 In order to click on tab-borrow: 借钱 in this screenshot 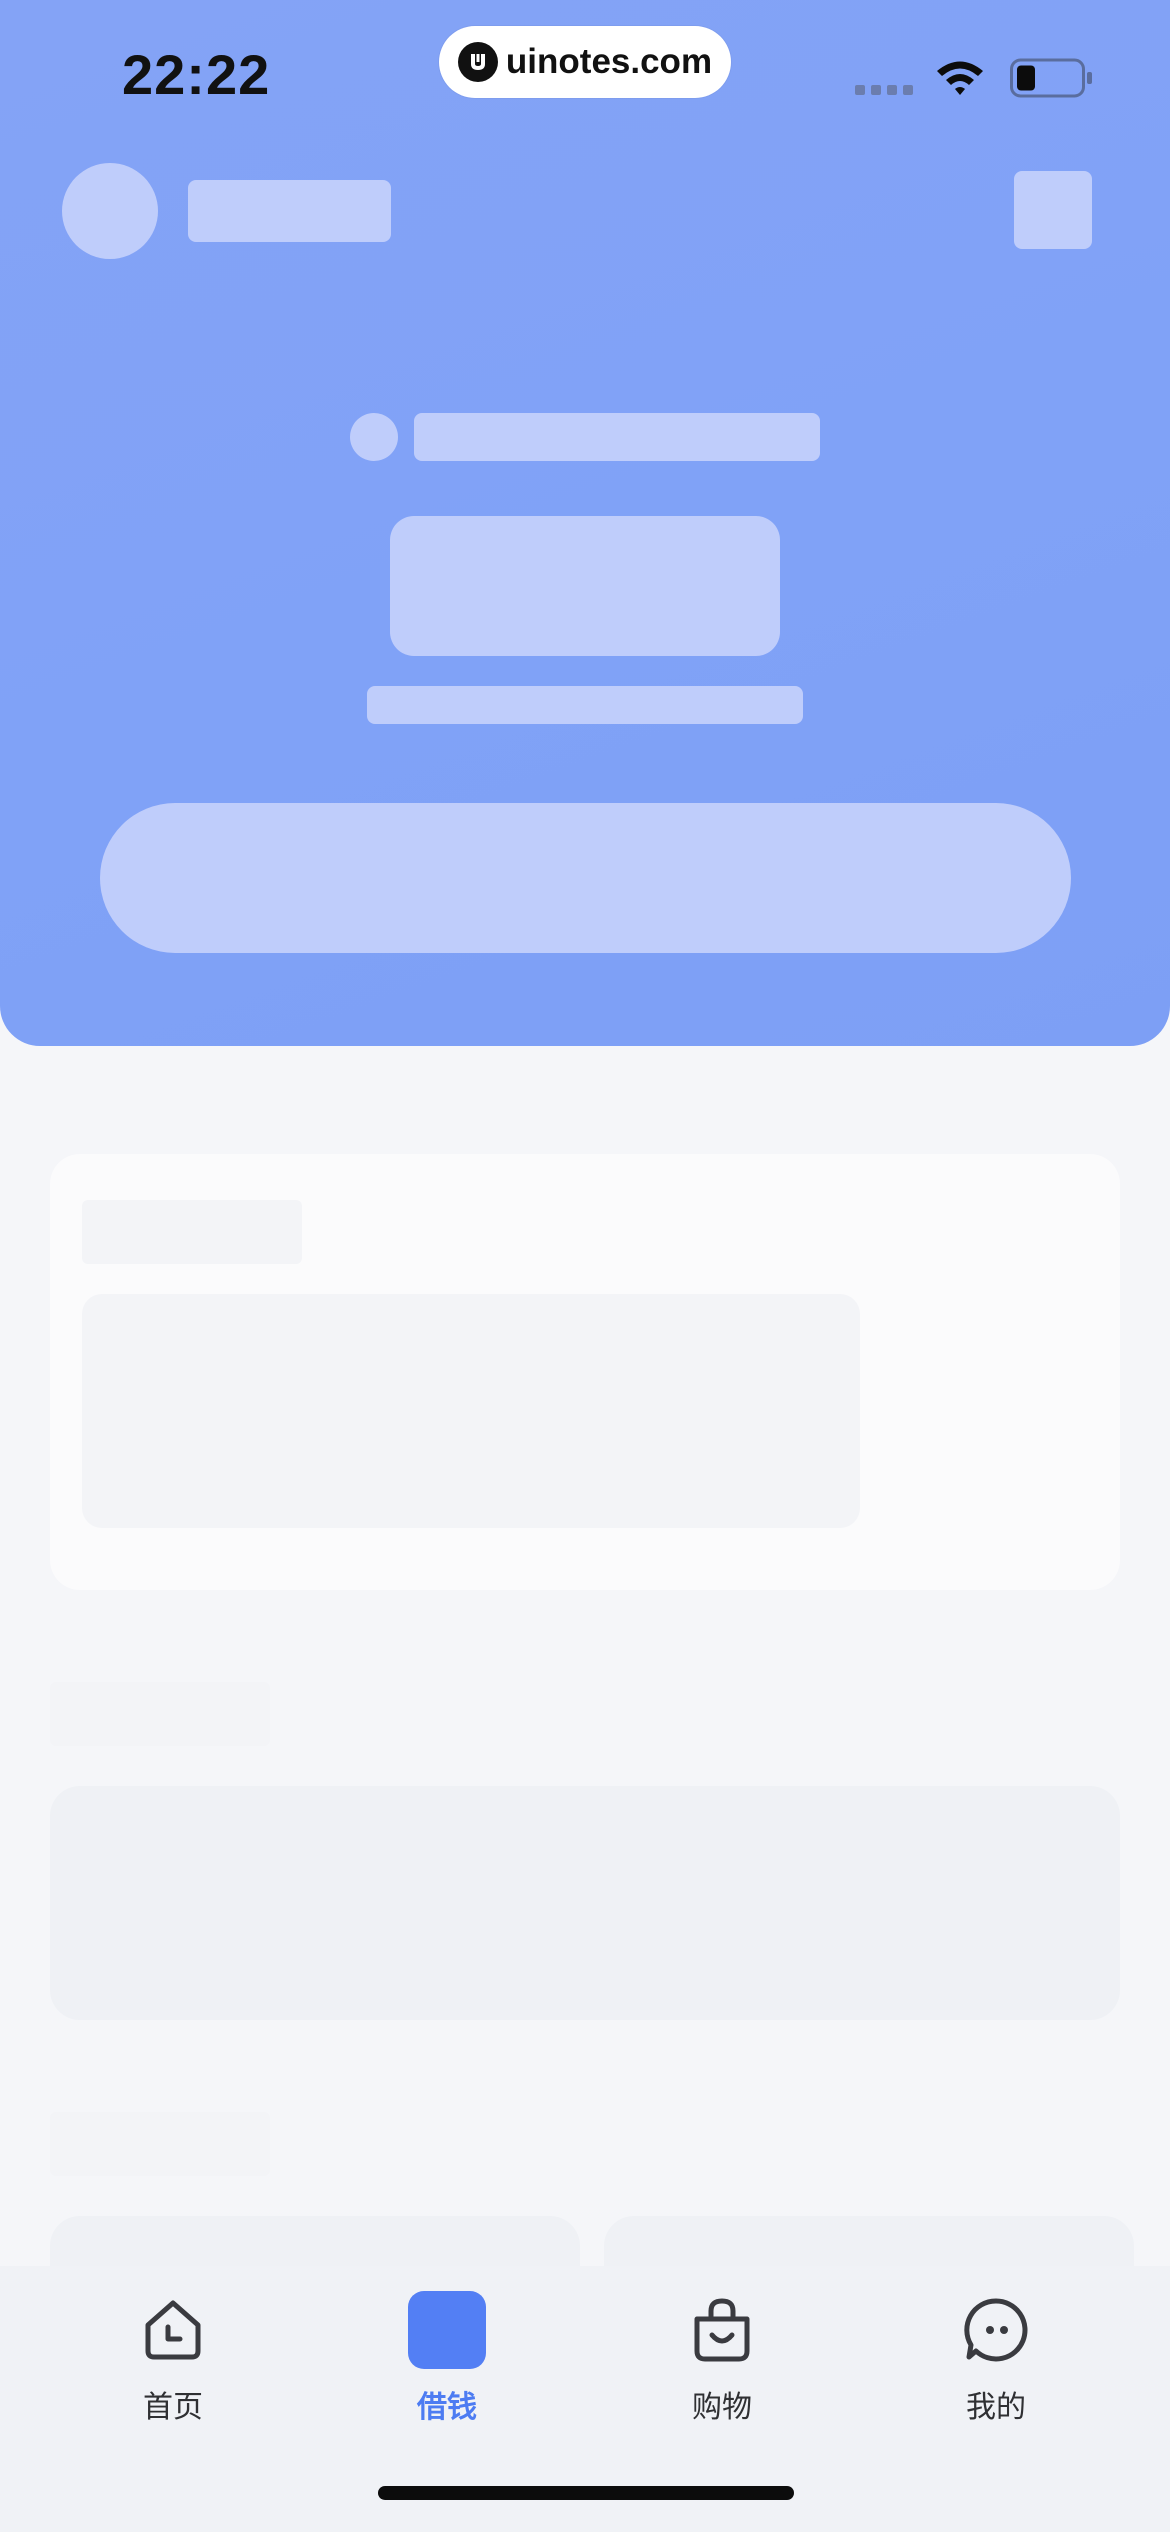, I will do `click(447, 2358)`.